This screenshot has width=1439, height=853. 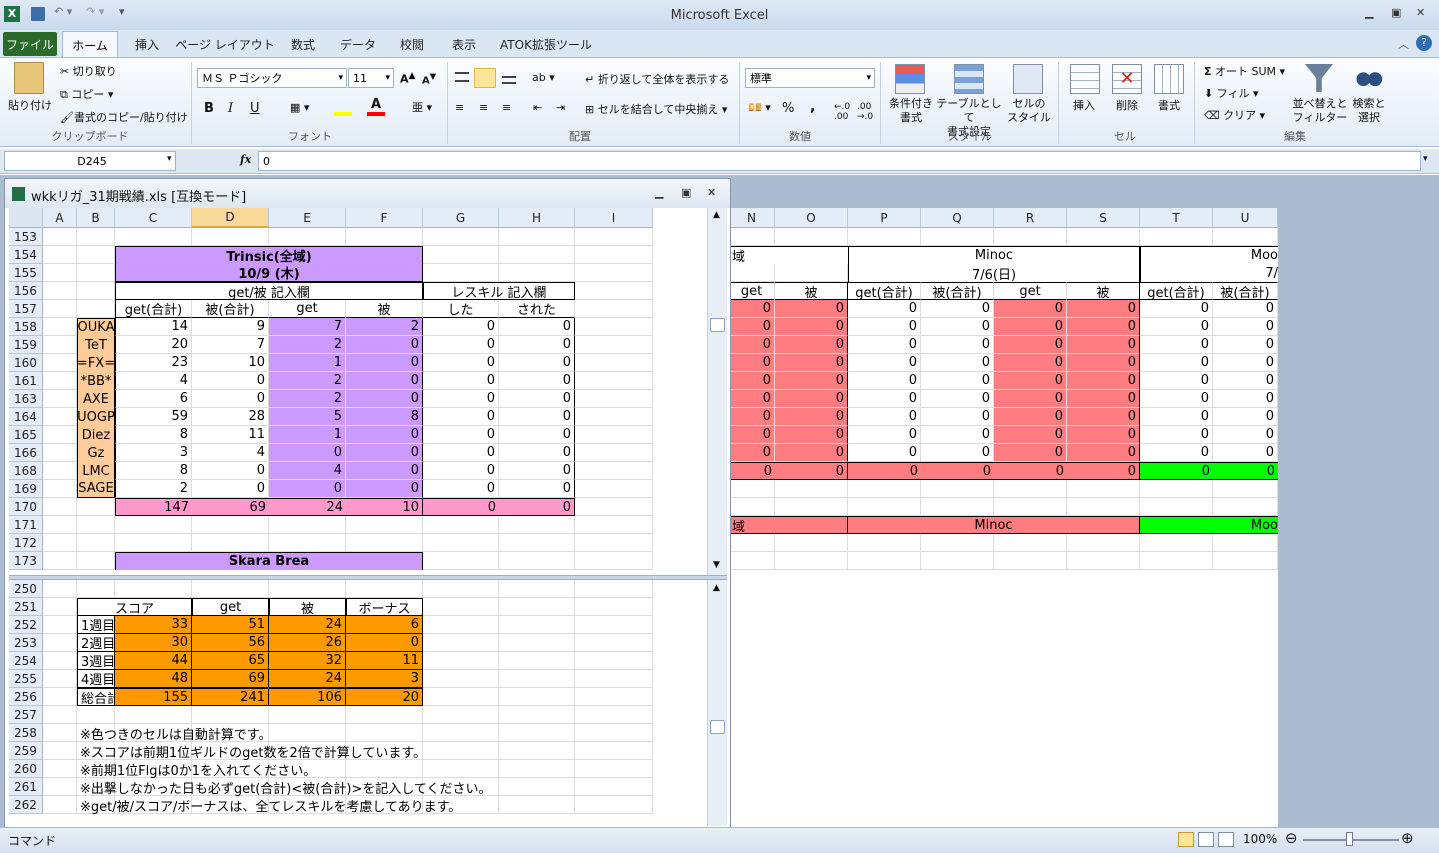 I want to click on guild-value: 20, so click(x=153, y=345).